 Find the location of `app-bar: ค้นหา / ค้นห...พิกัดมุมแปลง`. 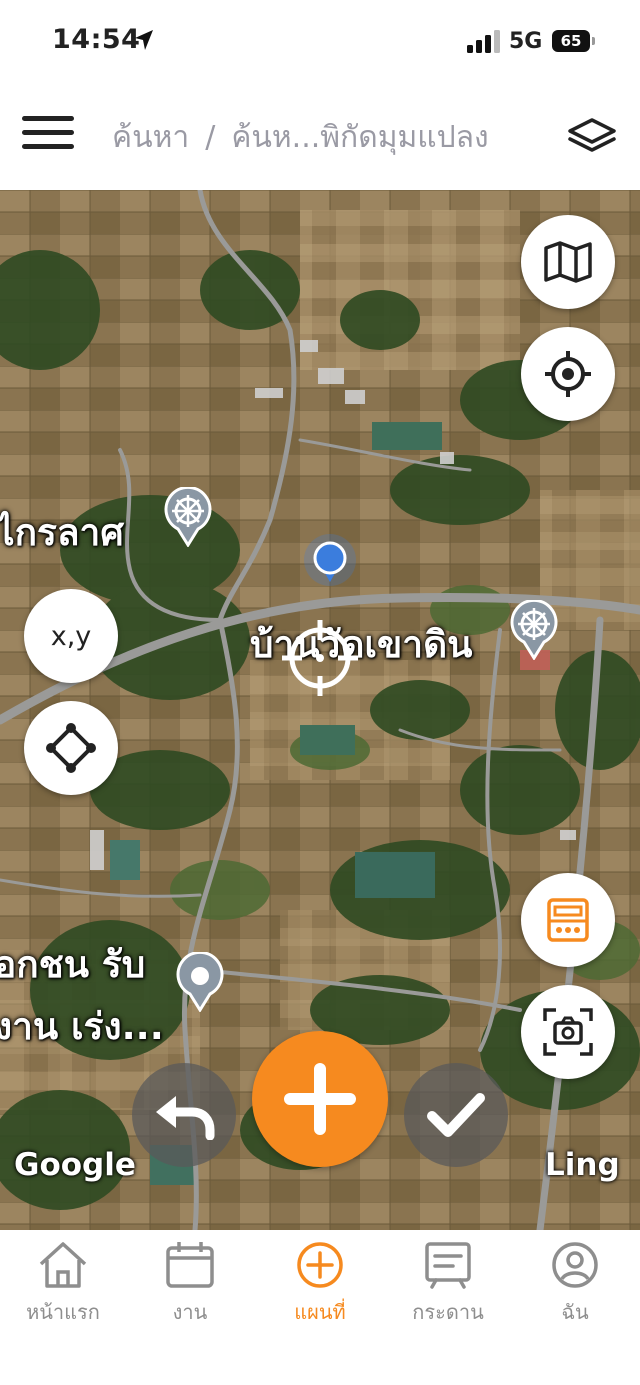

app-bar: ค้นหา / ค้นห...พิกัดมุมแปลง is located at coordinates (320, 138).